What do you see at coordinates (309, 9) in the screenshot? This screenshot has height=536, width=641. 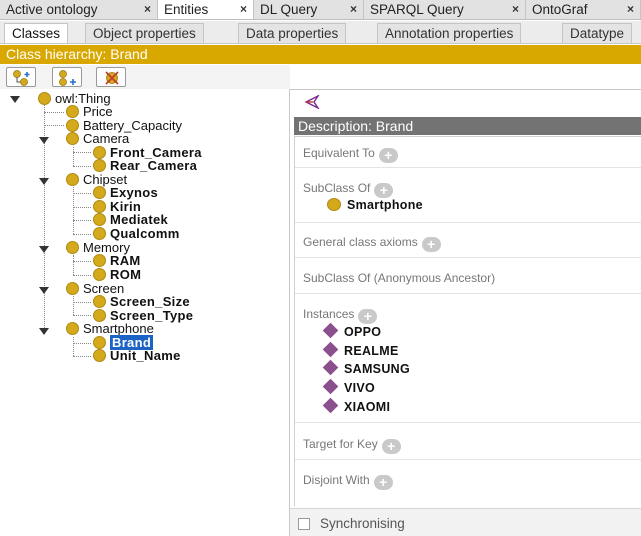 I see `tab-dl-query: DL Query ×` at bounding box center [309, 9].